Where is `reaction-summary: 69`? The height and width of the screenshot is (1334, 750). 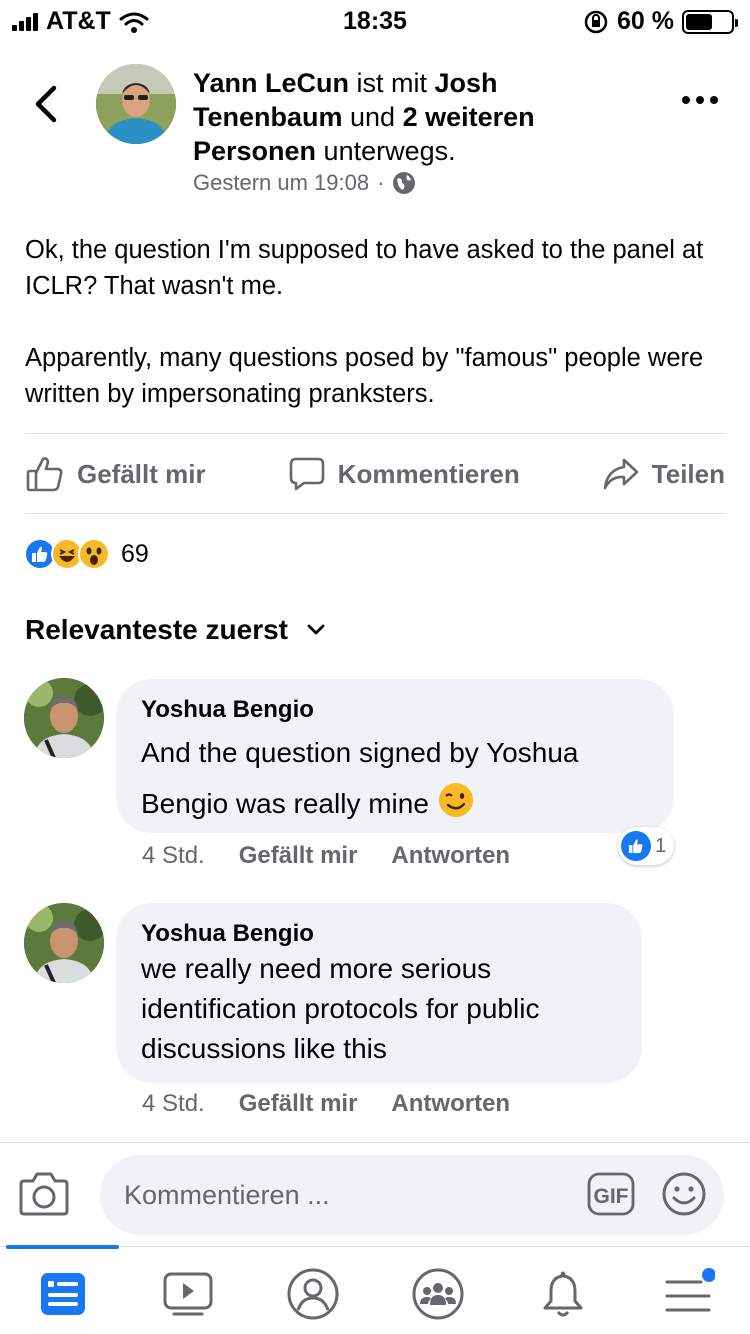 reaction-summary: 69 is located at coordinates (86, 554).